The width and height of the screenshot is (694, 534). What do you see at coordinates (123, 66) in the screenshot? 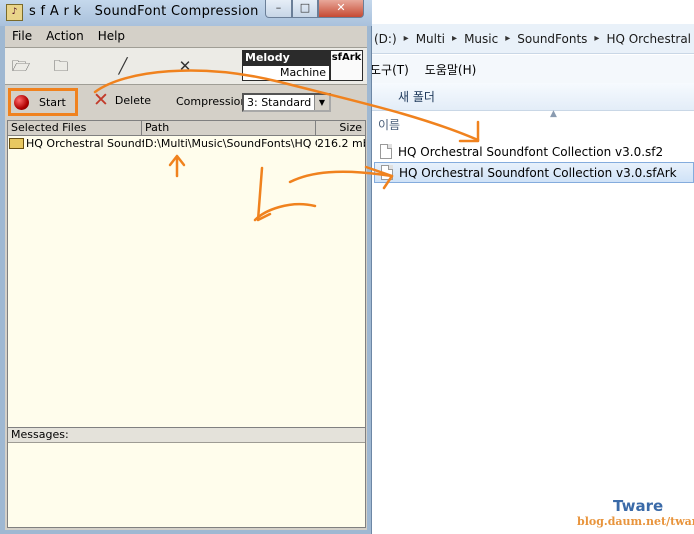
I see `brush-icon: ╱` at bounding box center [123, 66].